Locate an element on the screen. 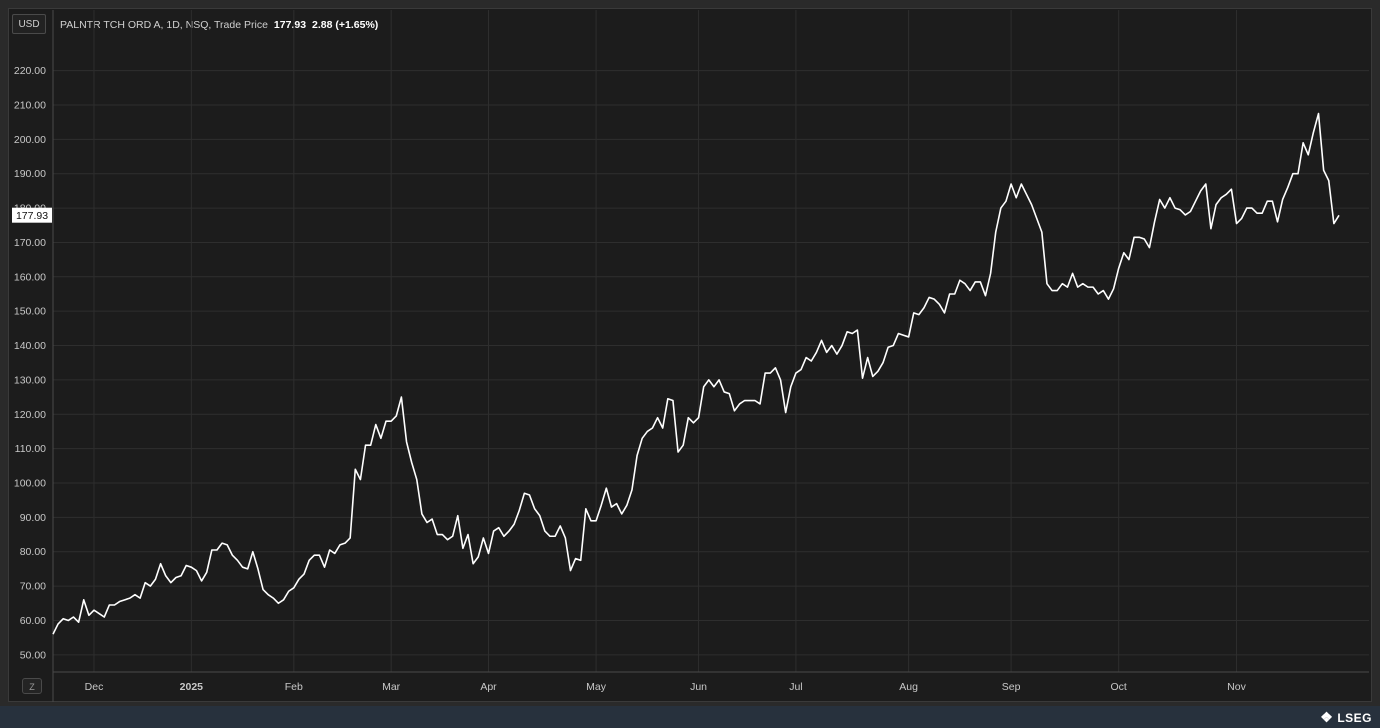 This screenshot has width=1380, height=728. brand-label: LSEG is located at coordinates (1354, 717).